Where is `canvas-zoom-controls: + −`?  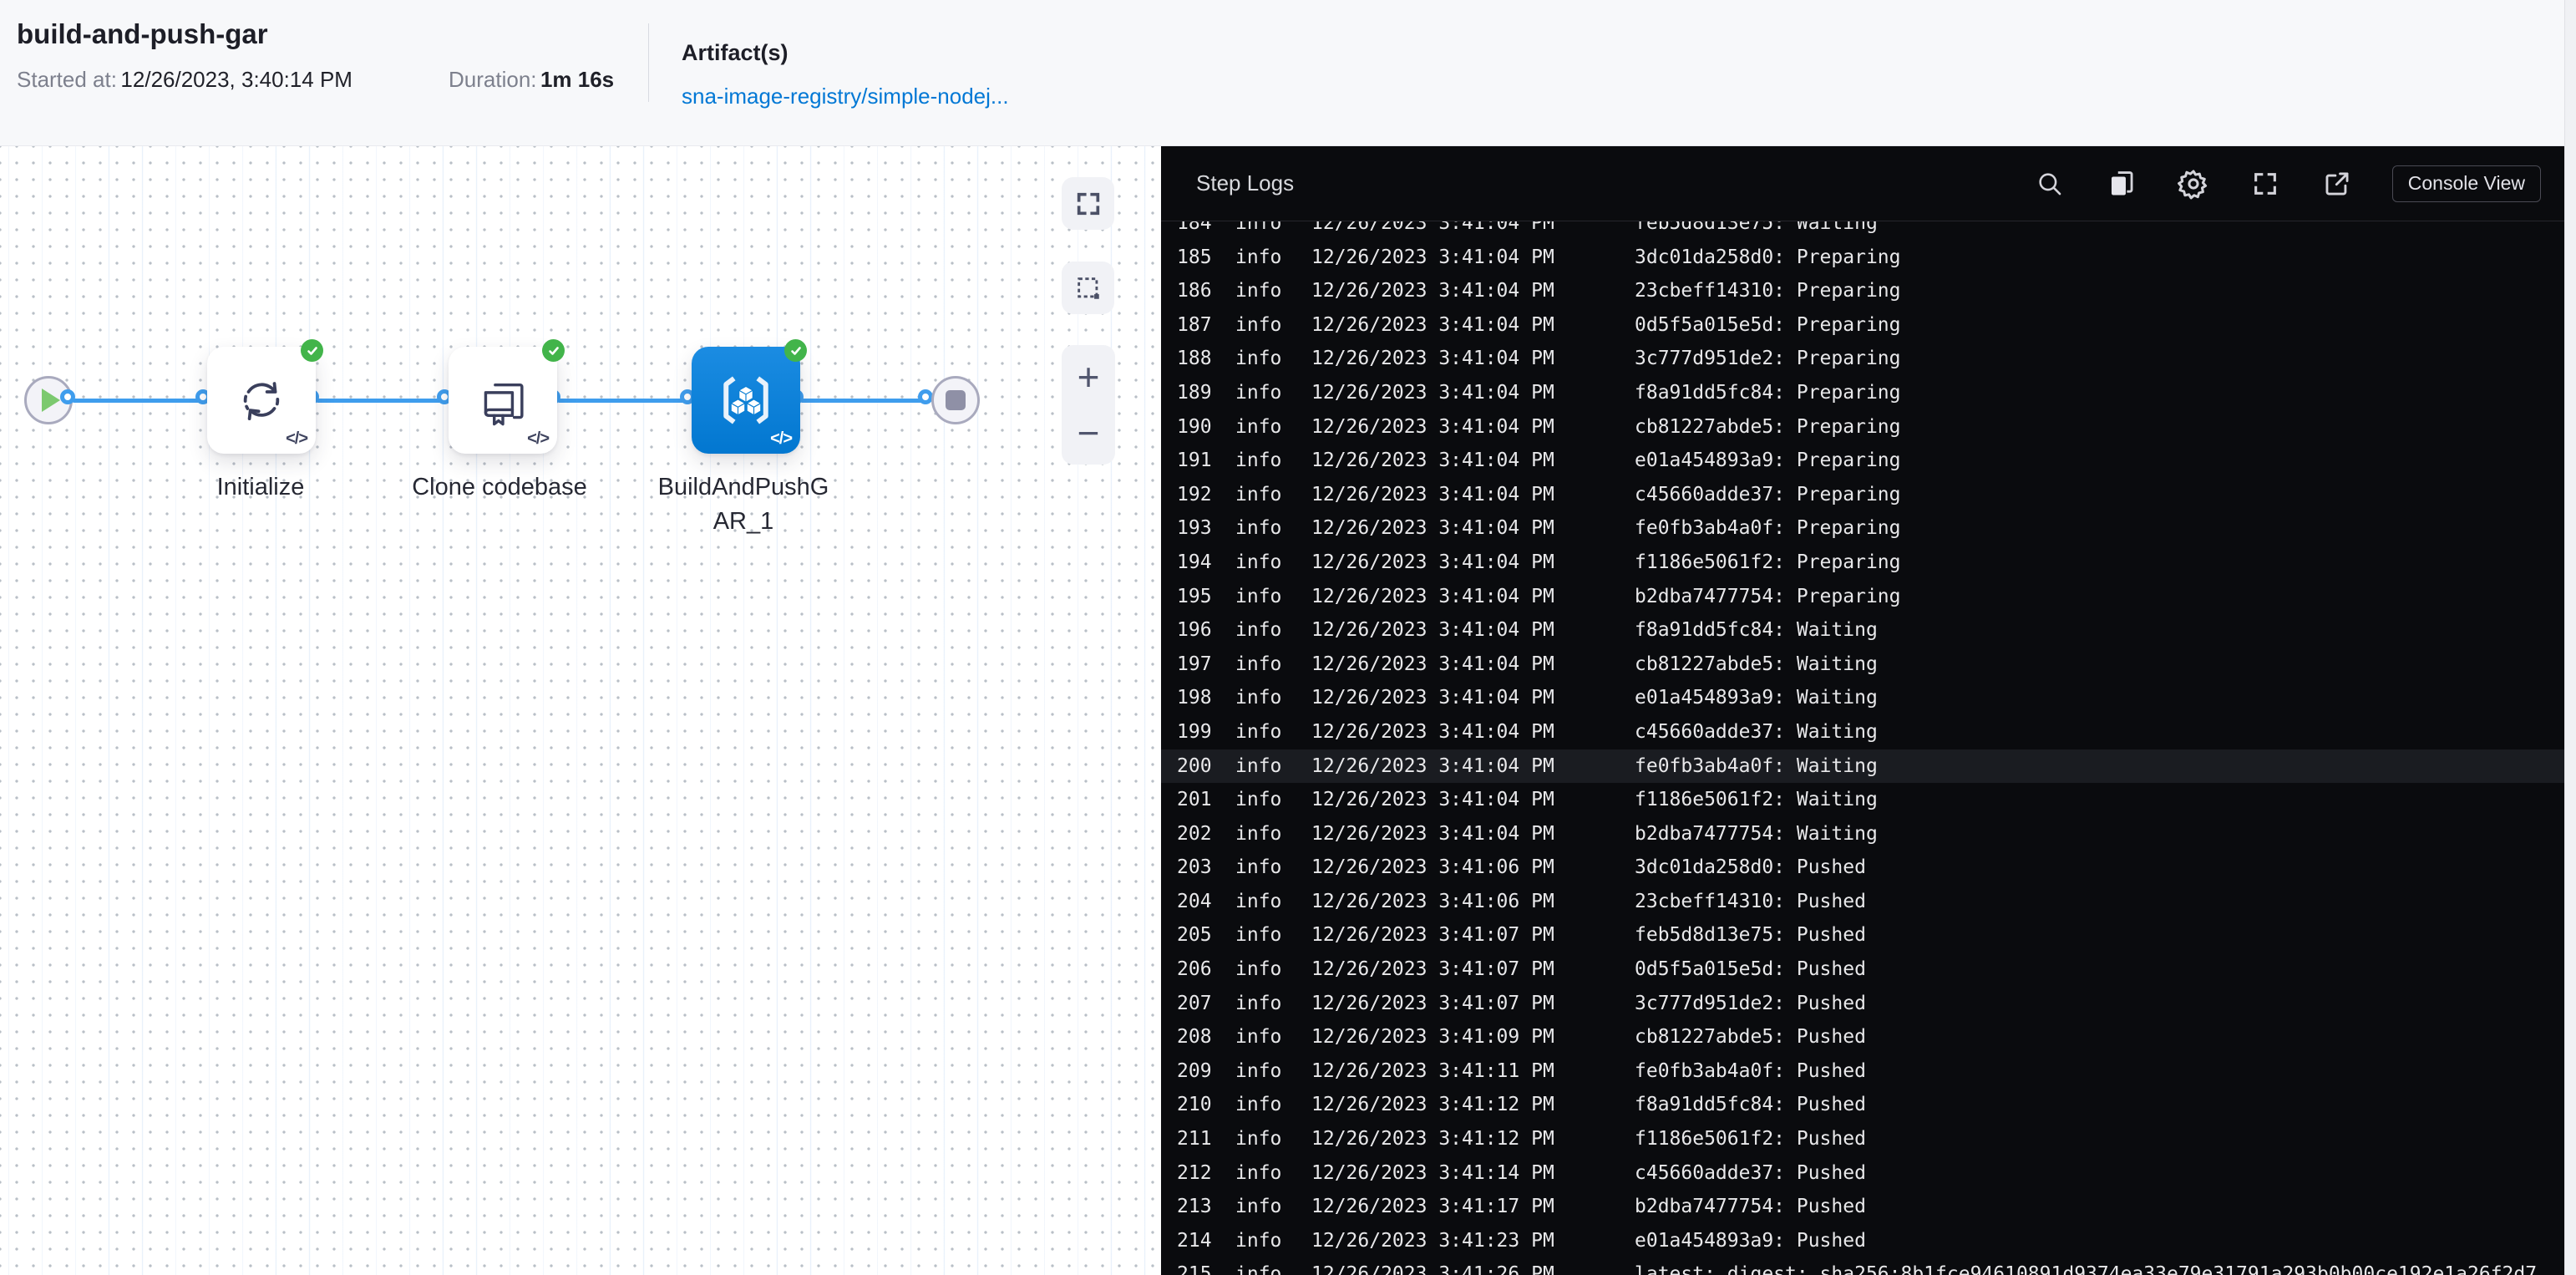 canvas-zoom-controls: + − is located at coordinates (1088, 405).